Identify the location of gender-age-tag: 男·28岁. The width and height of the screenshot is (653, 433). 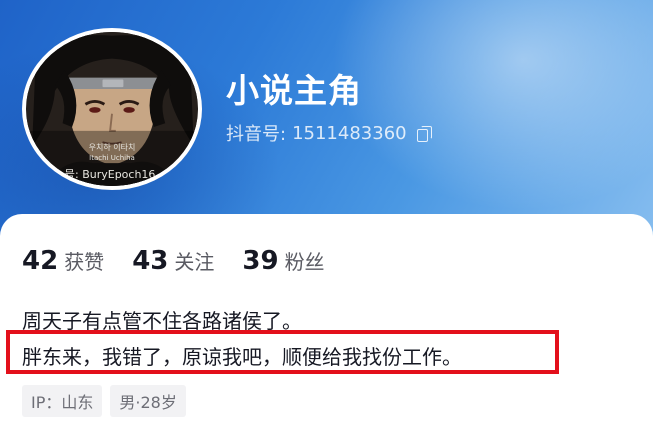
(148, 401).